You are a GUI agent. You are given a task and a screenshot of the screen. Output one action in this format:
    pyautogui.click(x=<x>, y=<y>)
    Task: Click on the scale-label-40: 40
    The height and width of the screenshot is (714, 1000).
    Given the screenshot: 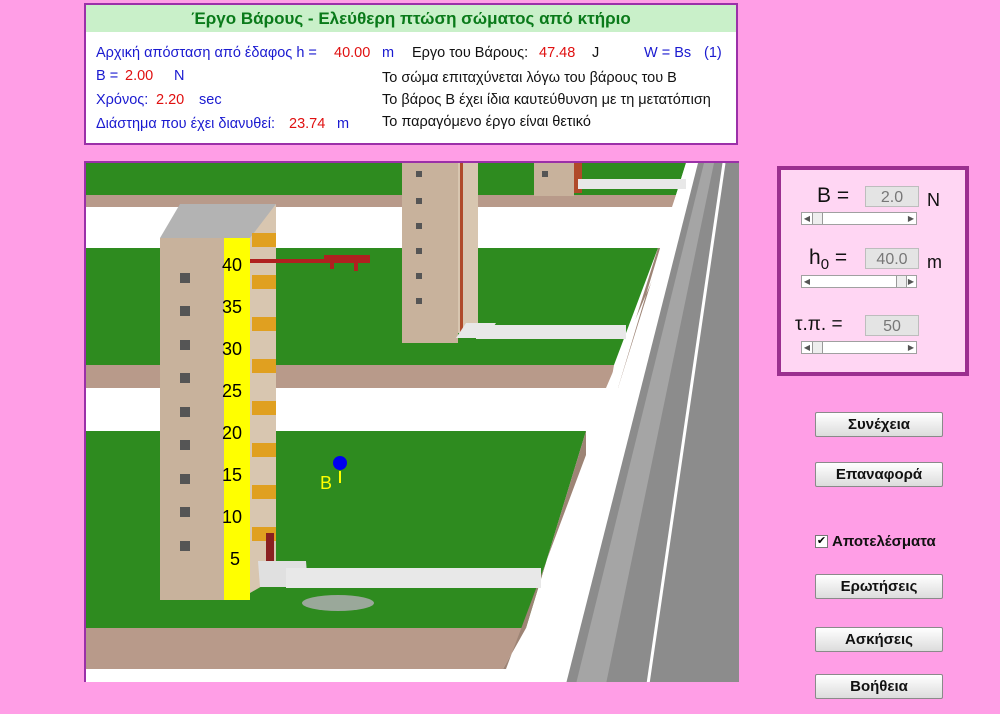 What is the action you would take?
    pyautogui.click(x=232, y=265)
    